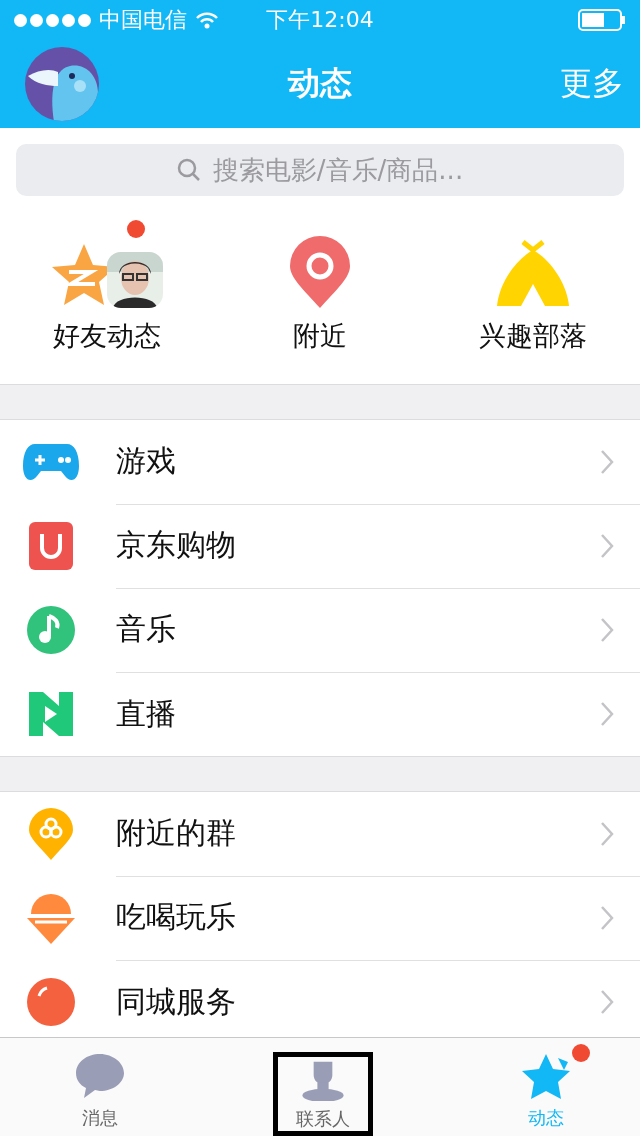  What do you see at coordinates (320, 834) in the screenshot?
I see `menu-row: 附近的群` at bounding box center [320, 834].